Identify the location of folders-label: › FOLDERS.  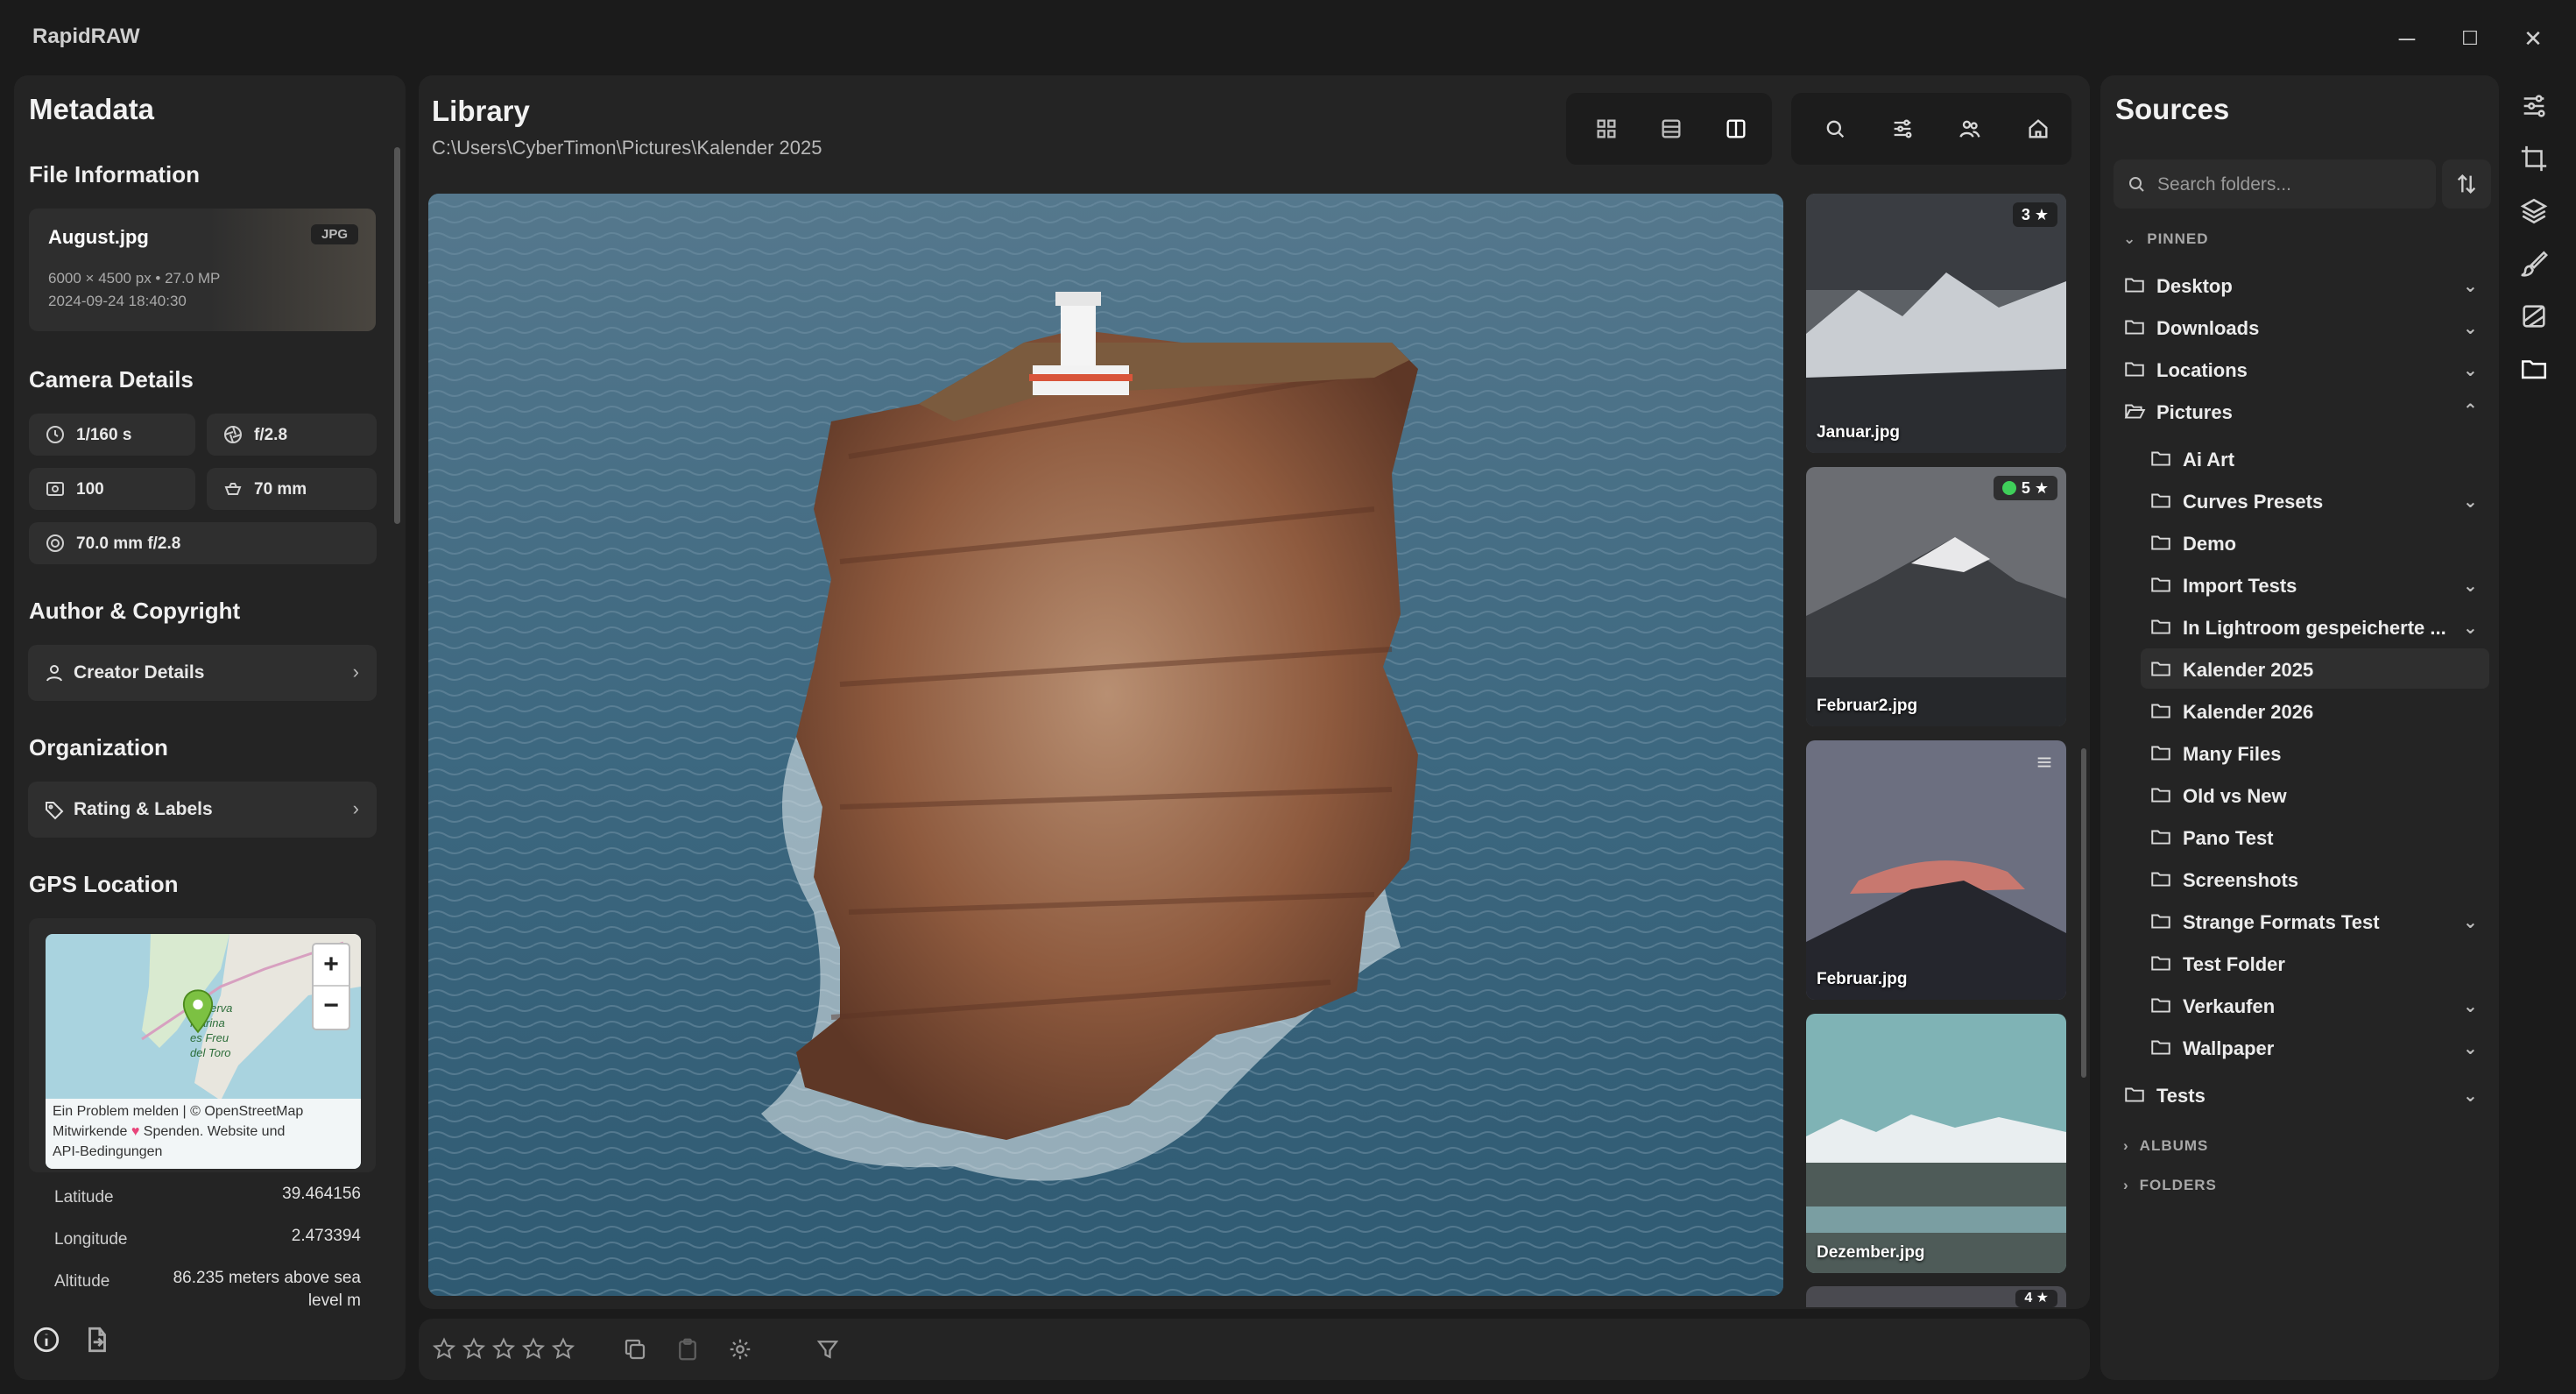
(2170, 1185).